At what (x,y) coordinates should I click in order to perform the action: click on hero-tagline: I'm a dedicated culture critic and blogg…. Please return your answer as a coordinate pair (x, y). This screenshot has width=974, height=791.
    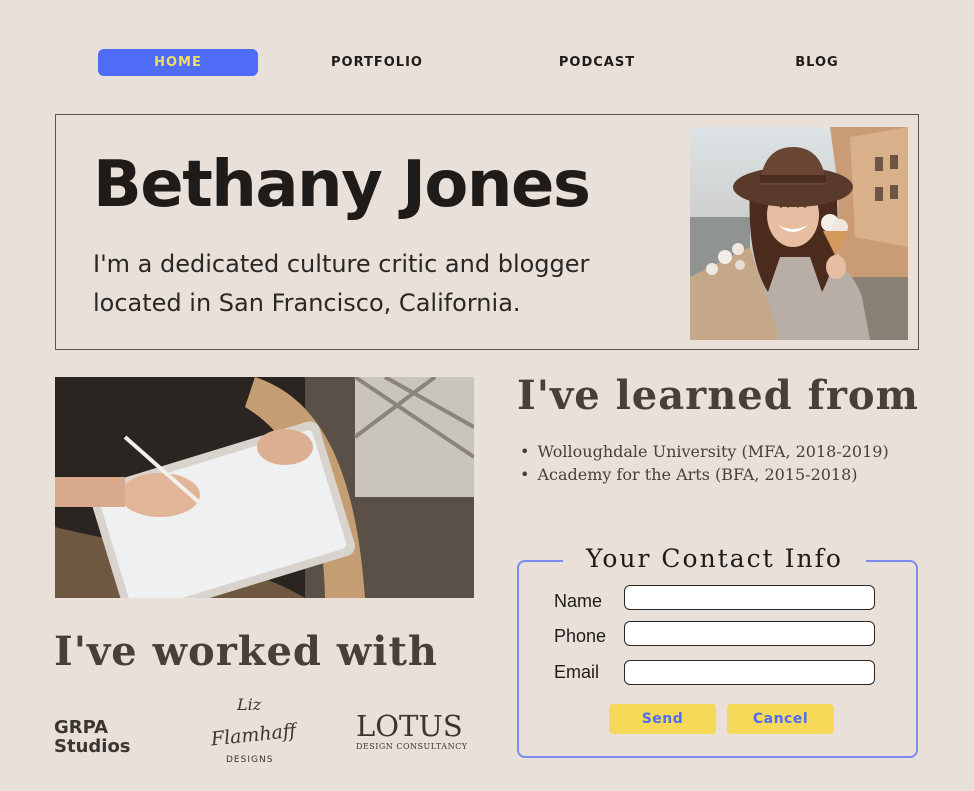
    Looking at the image, I should click on (341, 283).